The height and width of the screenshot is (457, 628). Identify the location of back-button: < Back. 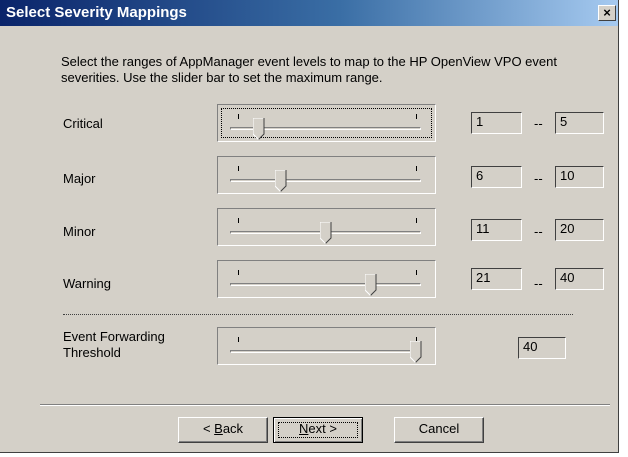
(223, 430).